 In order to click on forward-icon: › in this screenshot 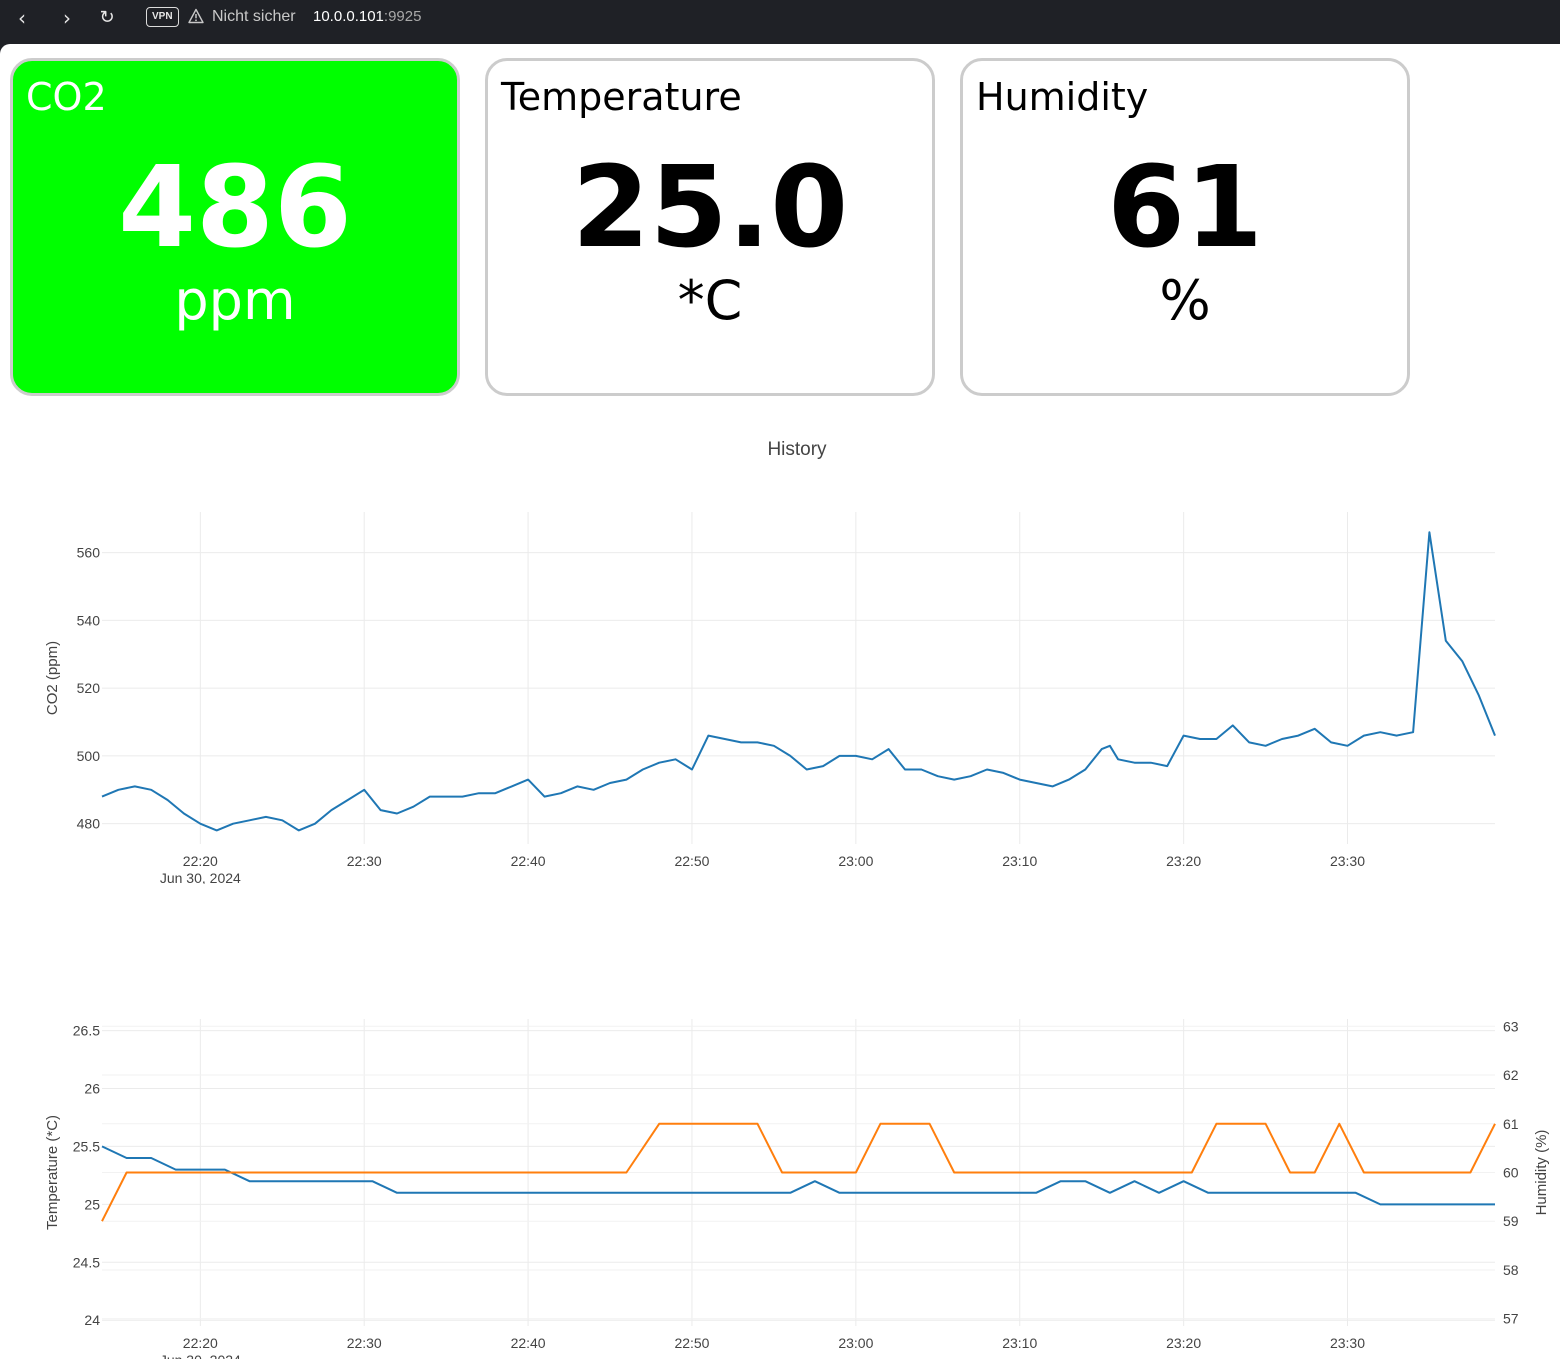, I will do `click(67, 18)`.